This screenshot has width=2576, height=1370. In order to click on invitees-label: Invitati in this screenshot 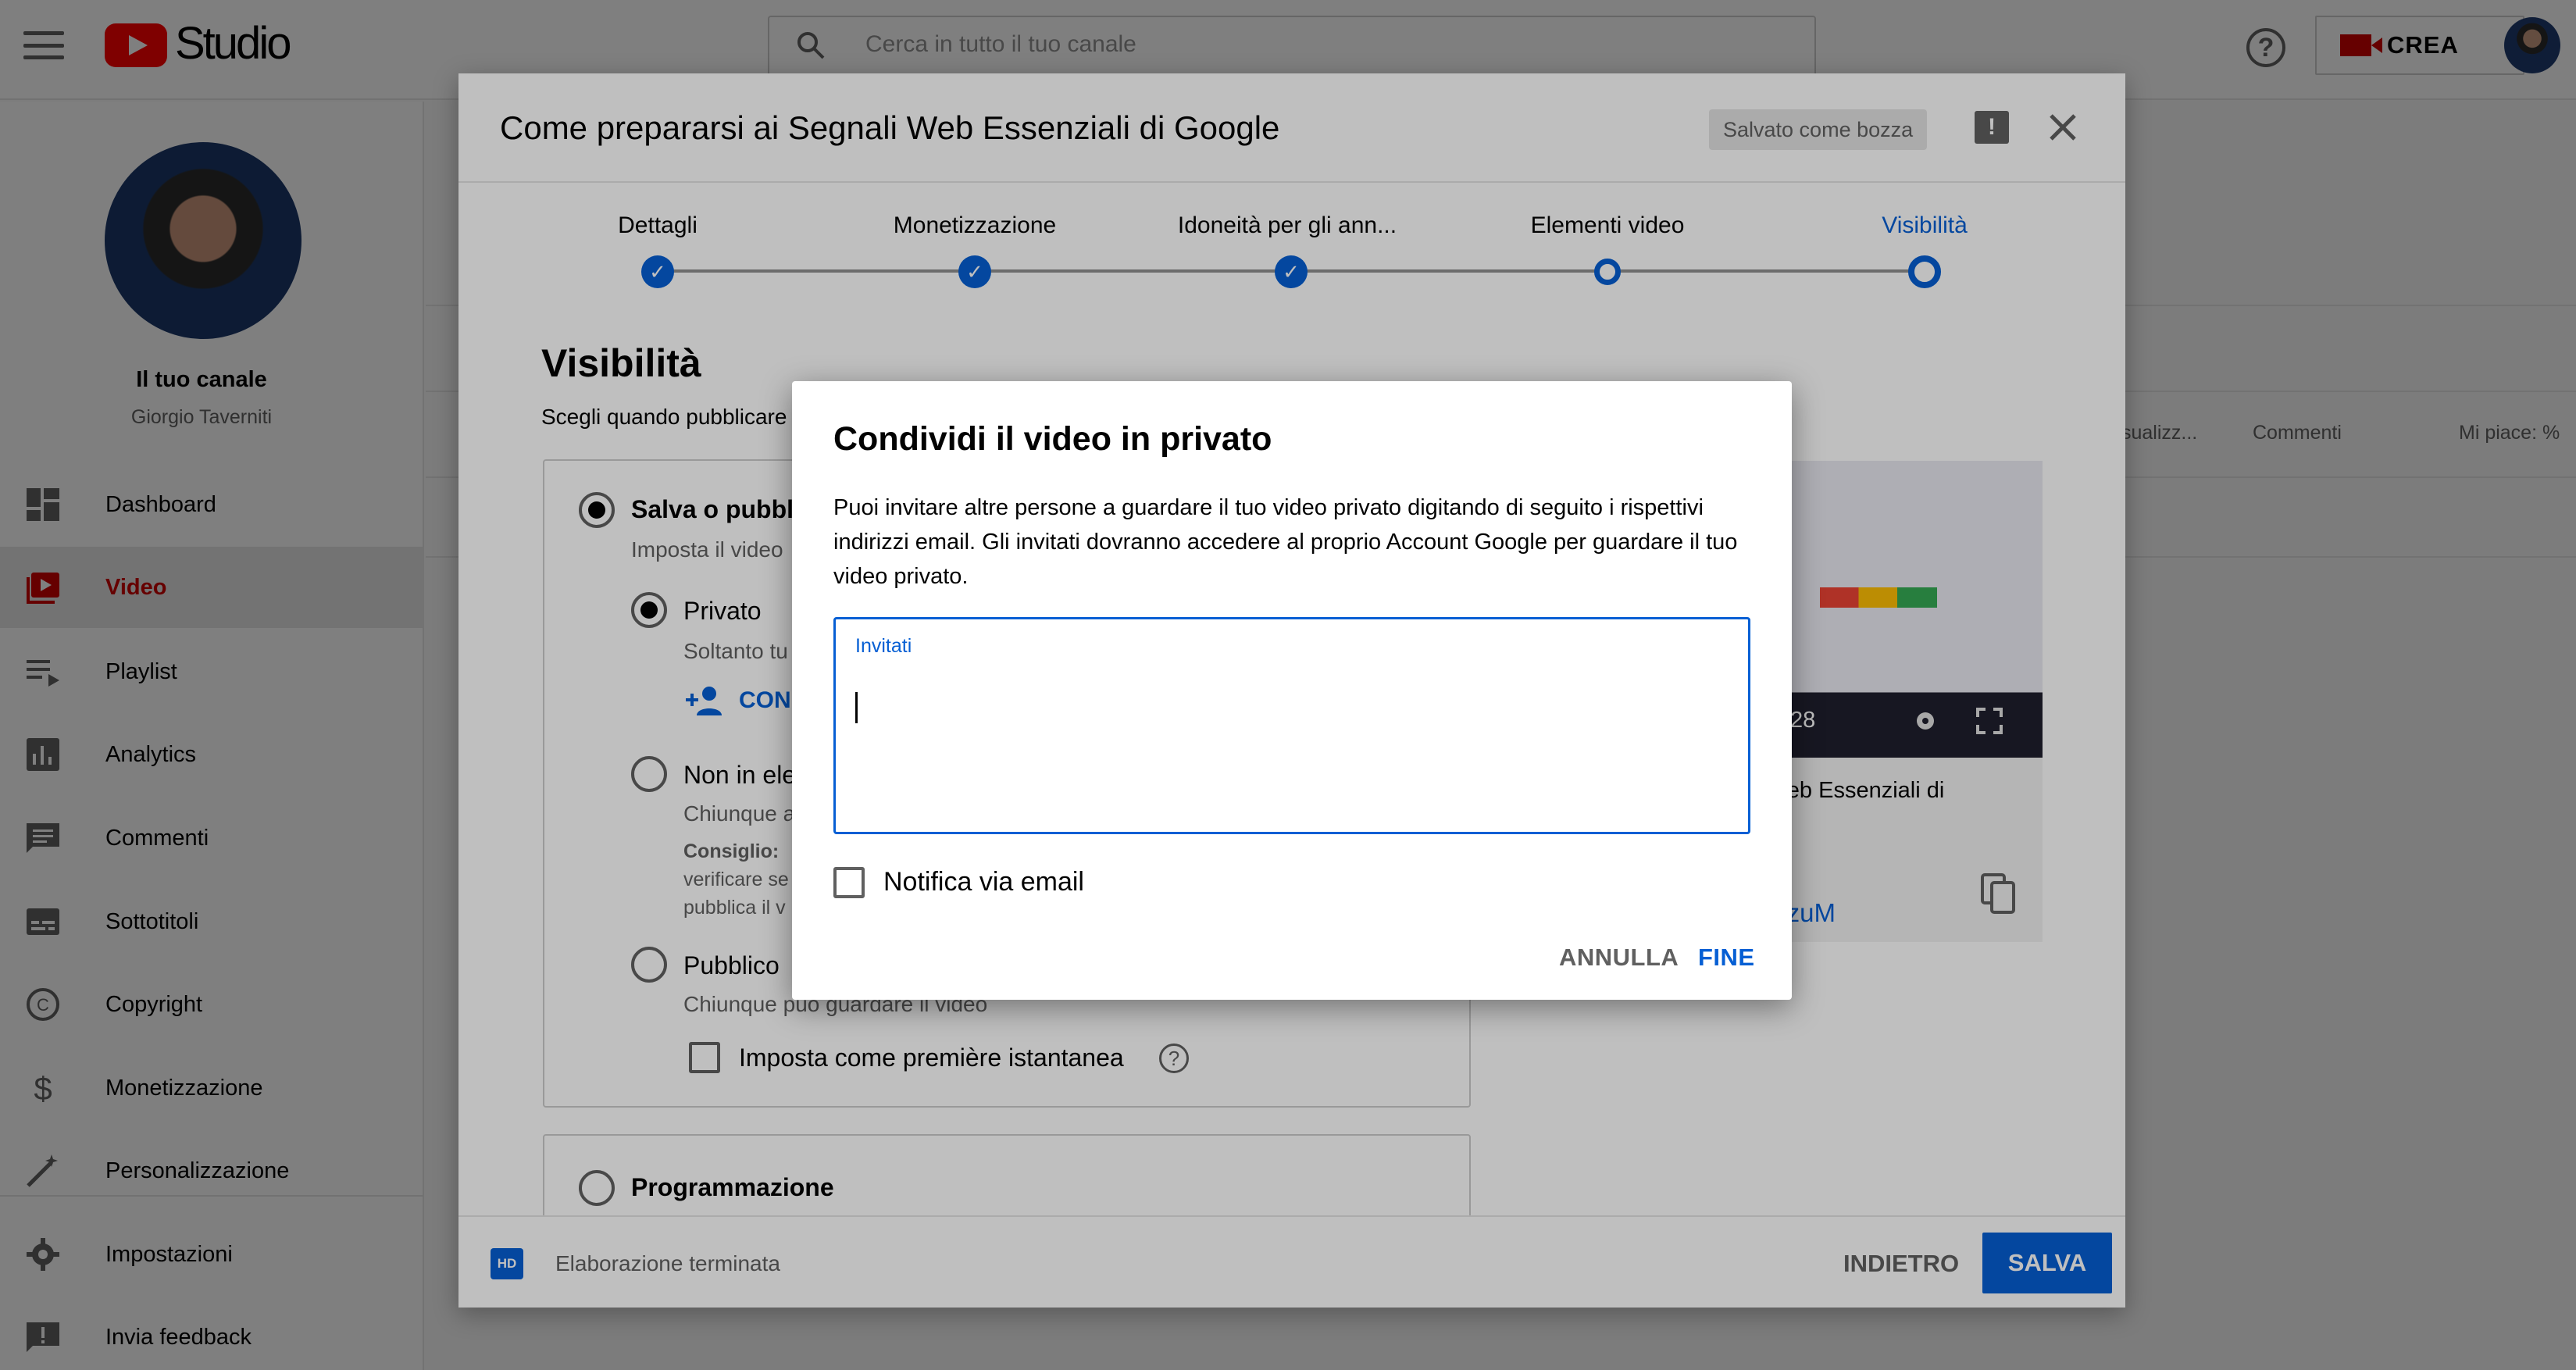, I will do `click(883, 646)`.